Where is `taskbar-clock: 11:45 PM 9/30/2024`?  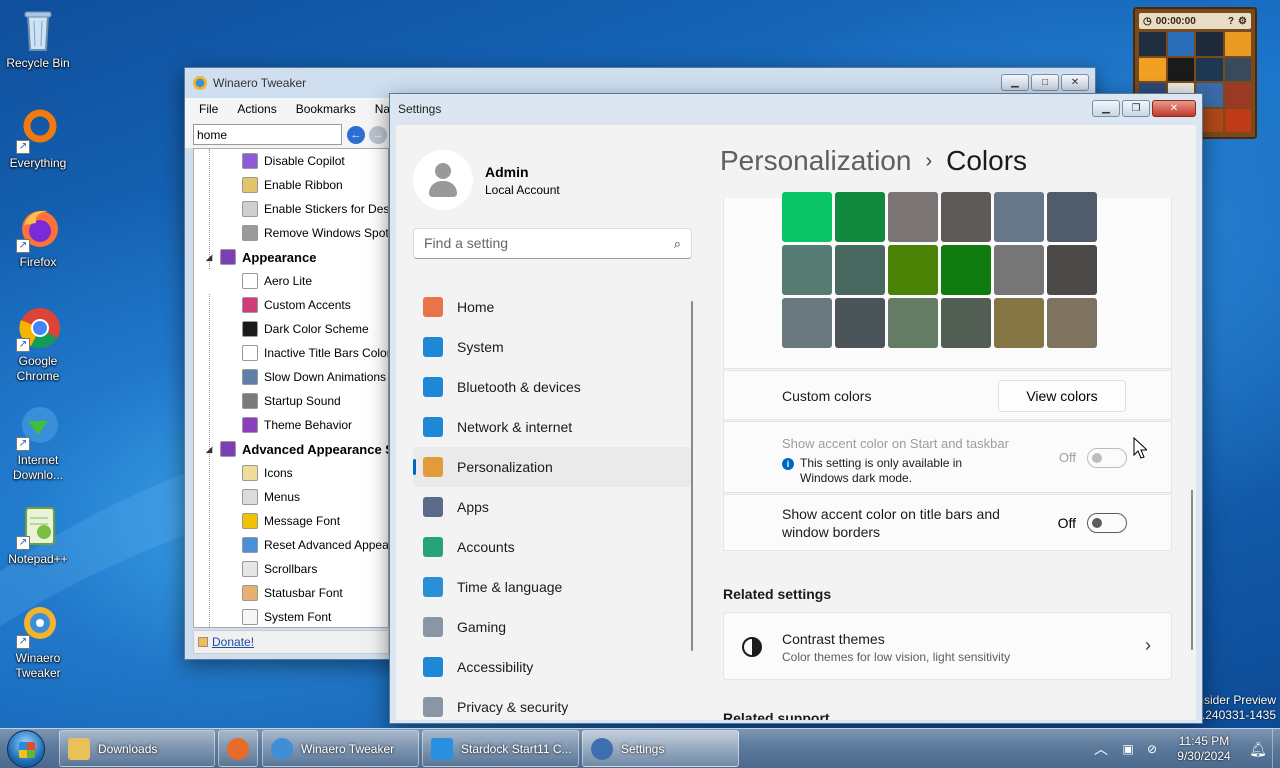 taskbar-clock: 11:45 PM 9/30/2024 is located at coordinates (1204, 749).